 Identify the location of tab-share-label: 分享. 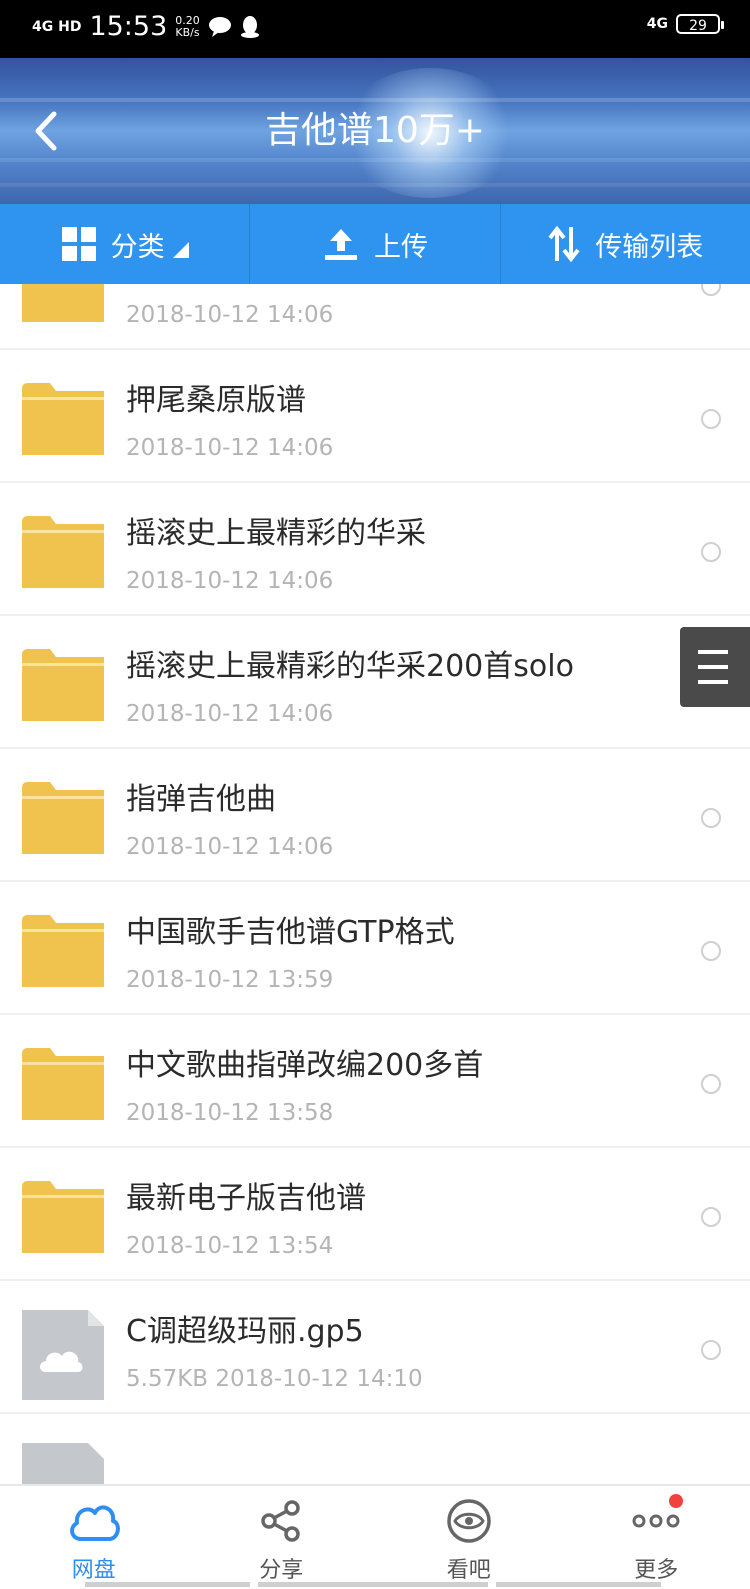
(281, 1568).